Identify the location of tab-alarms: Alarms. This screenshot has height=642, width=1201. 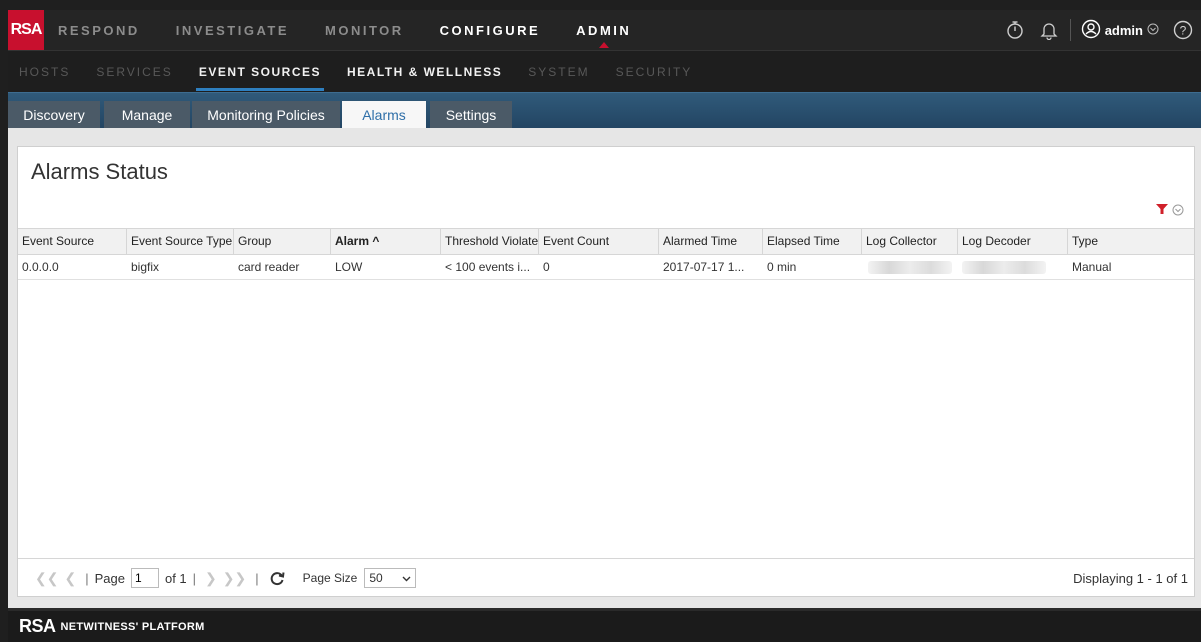
(384, 115).